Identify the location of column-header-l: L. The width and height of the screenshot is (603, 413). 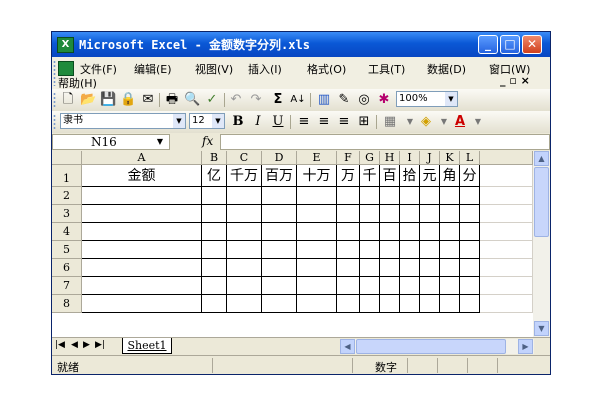
(470, 158).